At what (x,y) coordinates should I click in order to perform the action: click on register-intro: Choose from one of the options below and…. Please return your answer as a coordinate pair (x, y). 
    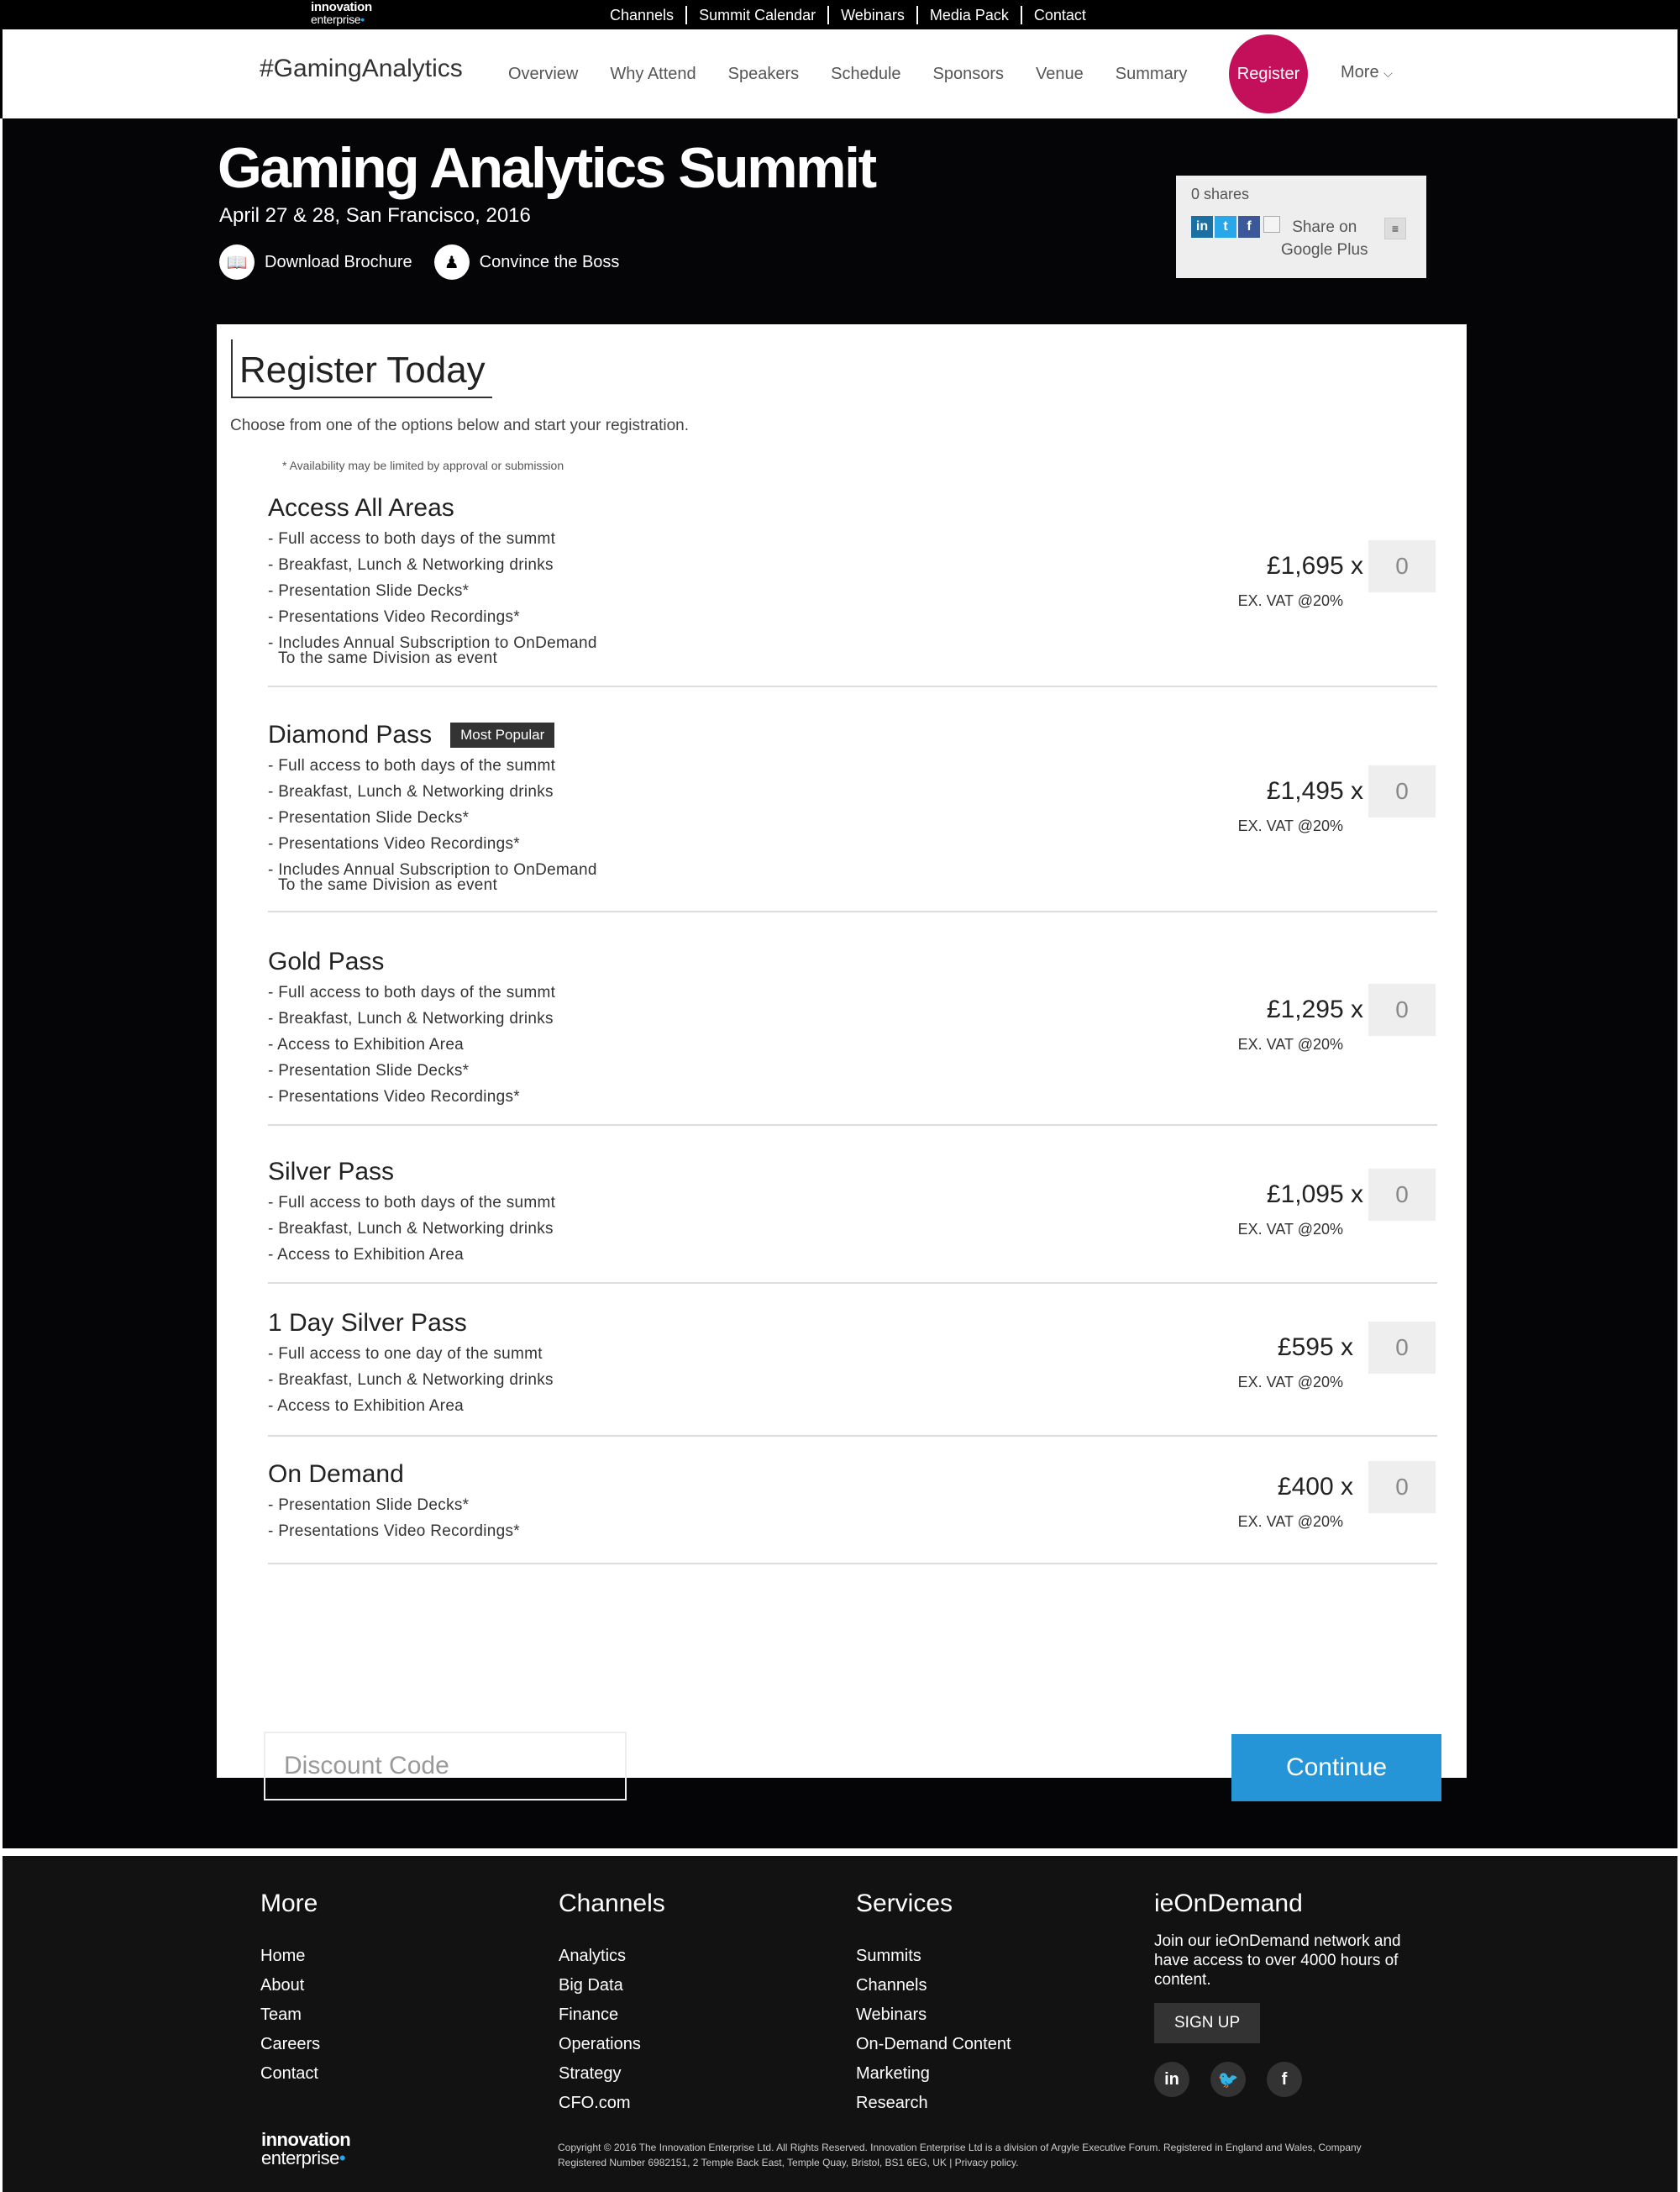
    Looking at the image, I should click on (460, 425).